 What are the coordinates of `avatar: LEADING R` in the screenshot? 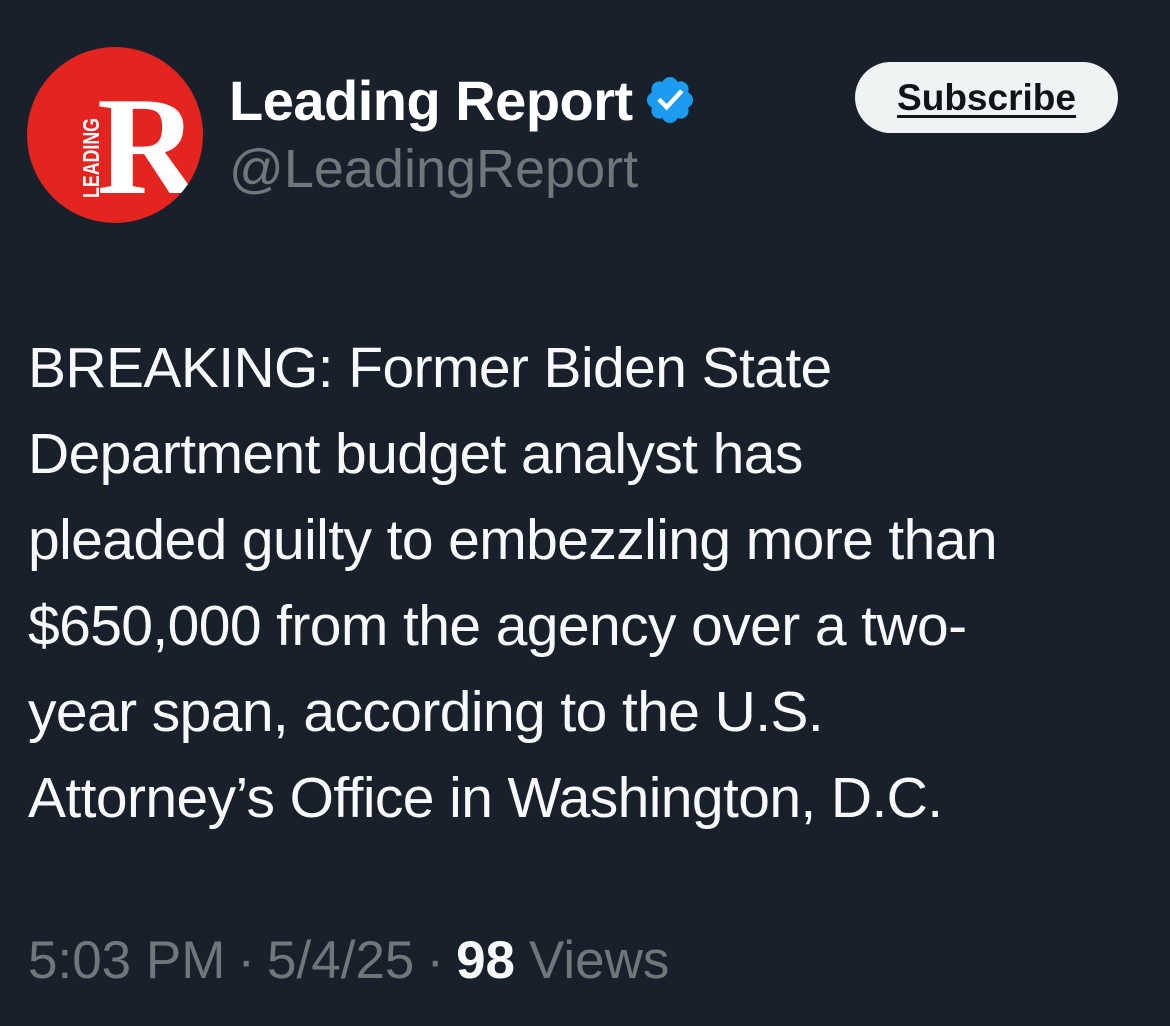 It's located at (115, 135).